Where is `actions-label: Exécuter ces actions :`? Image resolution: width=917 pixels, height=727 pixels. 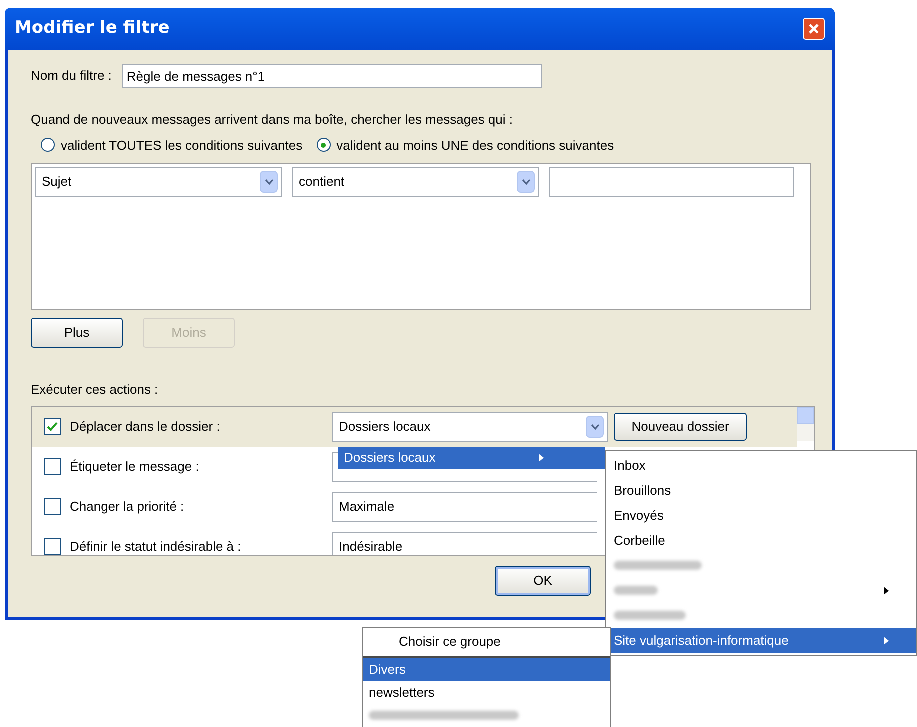
actions-label: Exécuter ces actions : is located at coordinates (95, 390).